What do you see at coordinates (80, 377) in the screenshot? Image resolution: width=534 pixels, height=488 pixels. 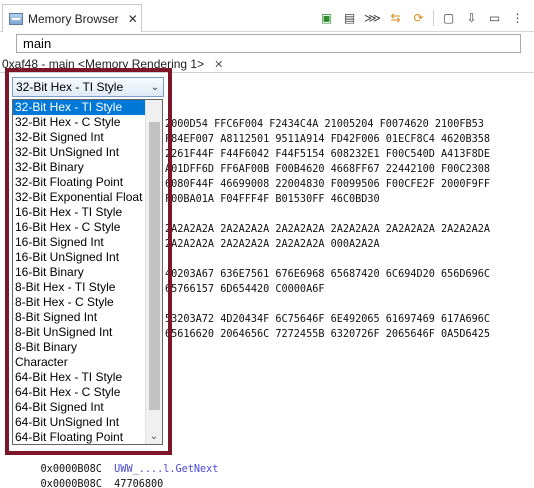 I see `format-option: 64-Bit Hex - TI Style` at bounding box center [80, 377].